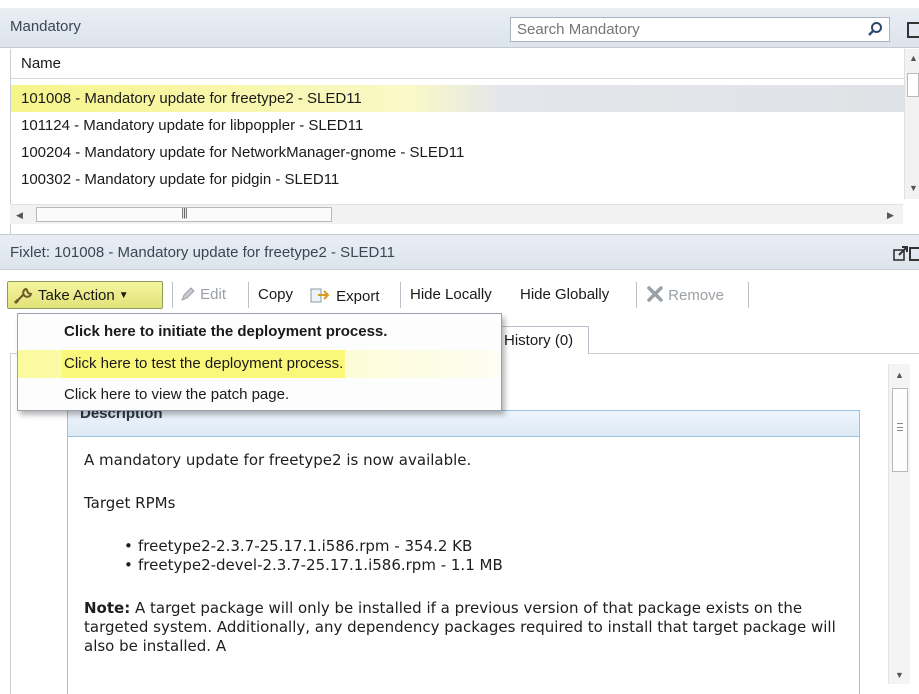  I want to click on copy-button: Copy, so click(275, 294).